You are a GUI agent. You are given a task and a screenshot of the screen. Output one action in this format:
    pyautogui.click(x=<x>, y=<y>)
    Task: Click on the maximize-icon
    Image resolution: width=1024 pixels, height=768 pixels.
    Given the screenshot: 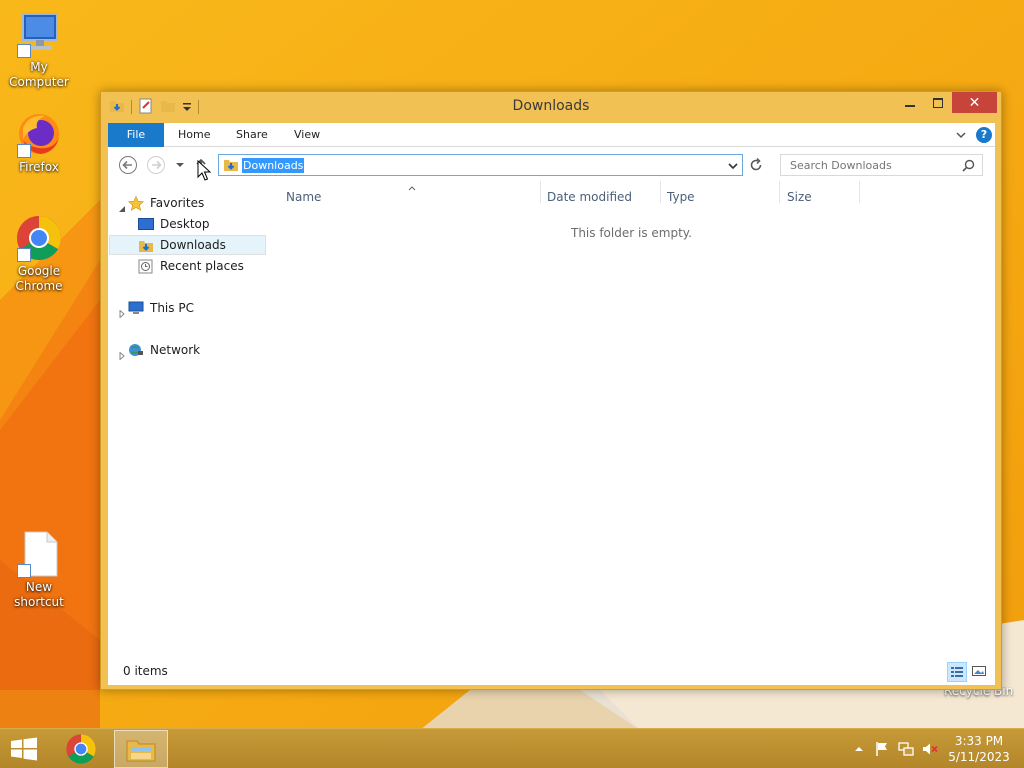 What is the action you would take?
    pyautogui.click(x=938, y=102)
    